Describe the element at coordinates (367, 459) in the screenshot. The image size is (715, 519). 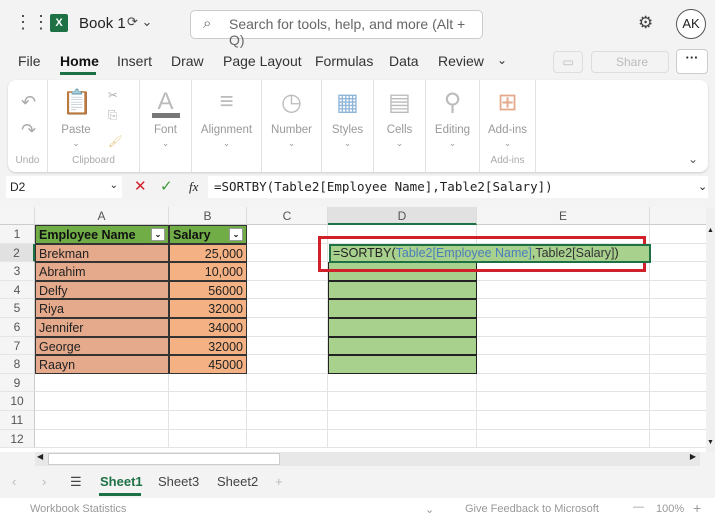
I see `horizontal-scrollbar: ◀ ▶` at that location.